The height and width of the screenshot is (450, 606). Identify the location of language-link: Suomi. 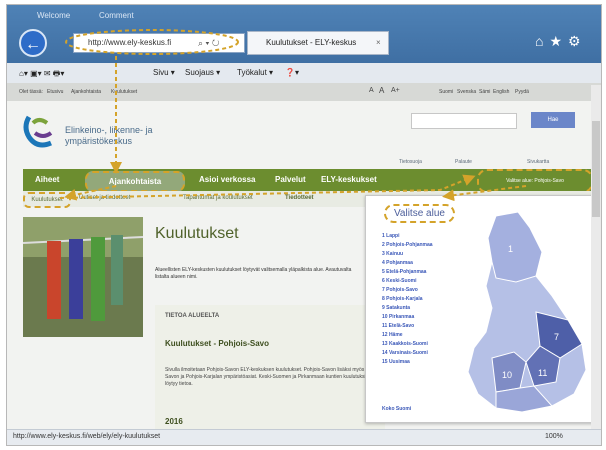
(446, 92).